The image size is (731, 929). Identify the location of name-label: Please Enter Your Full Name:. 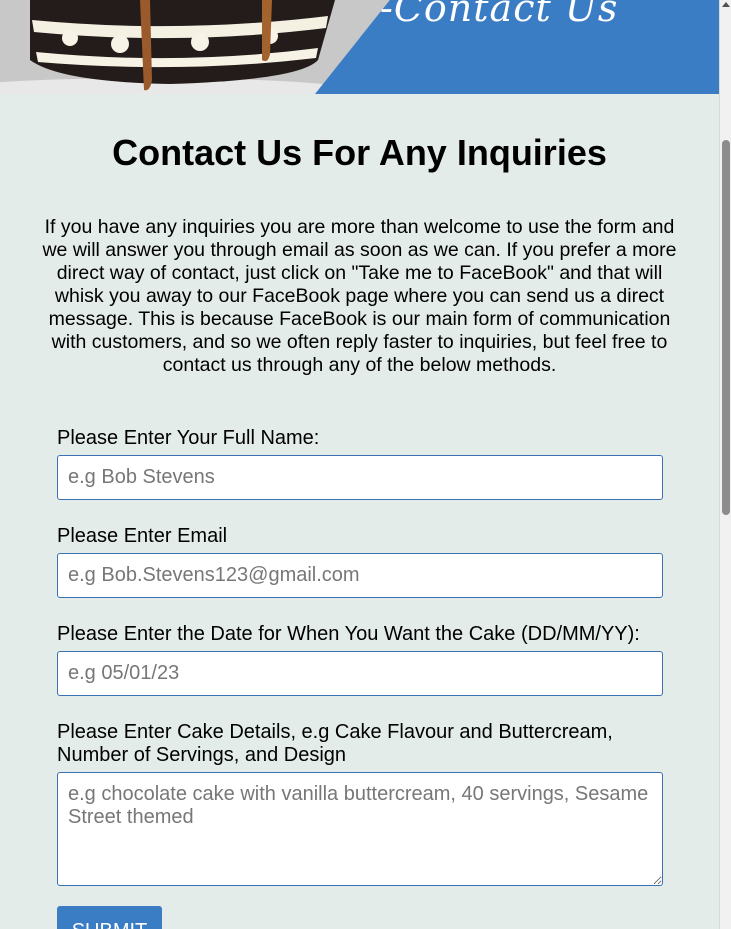
(188, 438).